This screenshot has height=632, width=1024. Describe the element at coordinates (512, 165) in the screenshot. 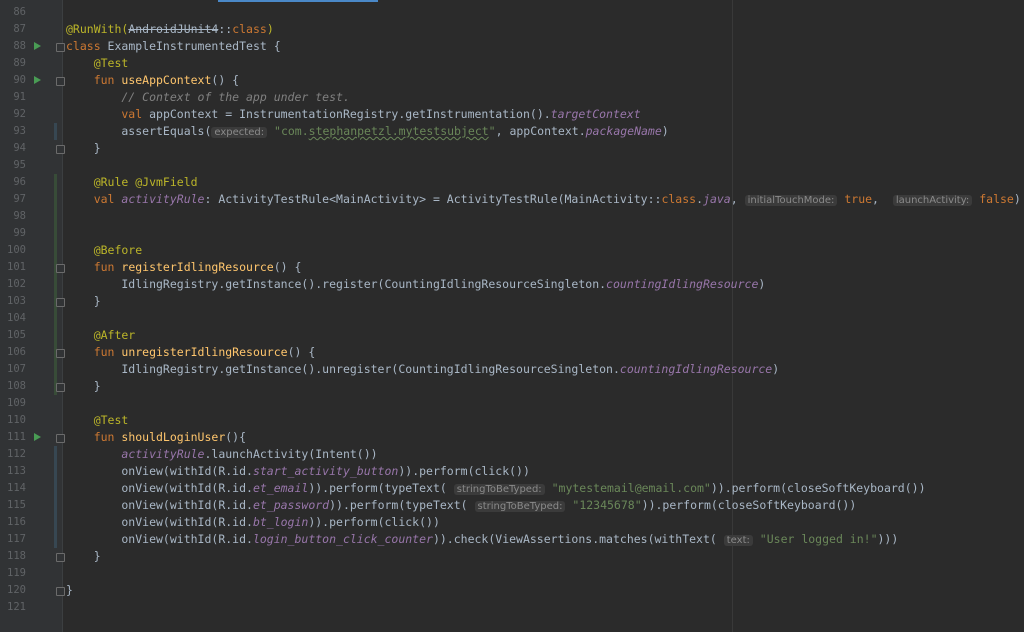

I see `code-line: 95` at that location.